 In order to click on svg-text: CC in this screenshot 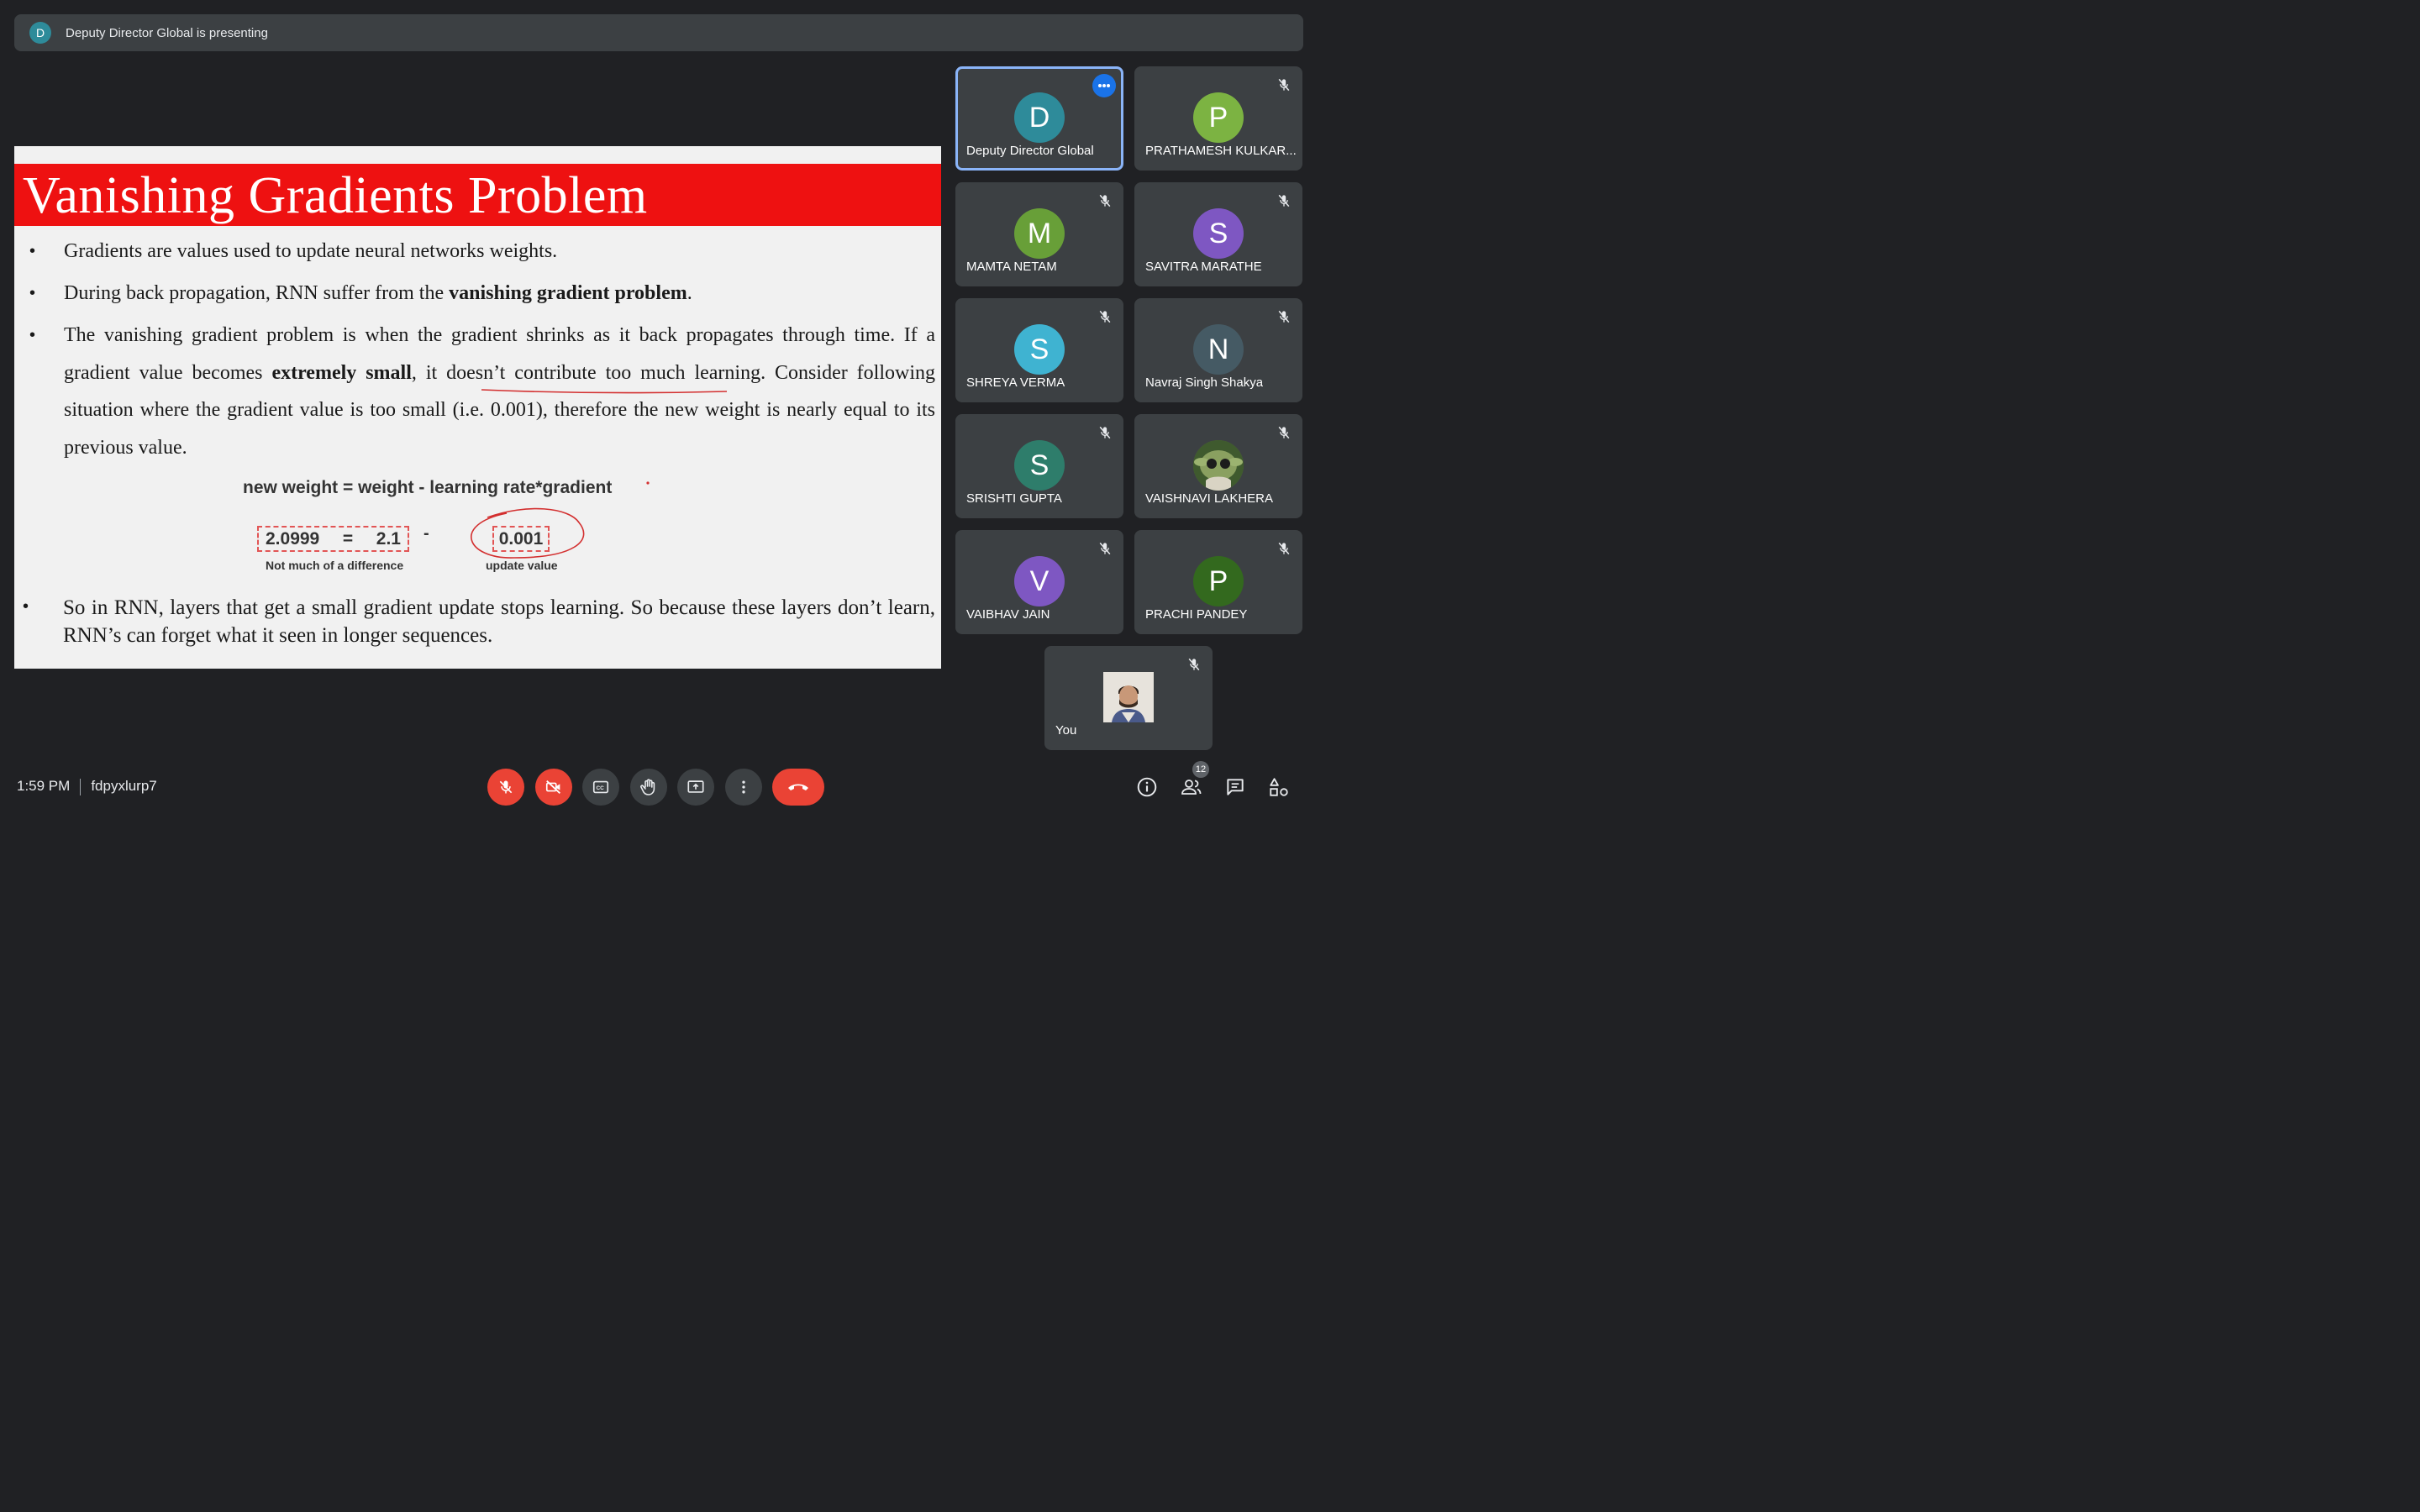, I will do `click(601, 788)`.